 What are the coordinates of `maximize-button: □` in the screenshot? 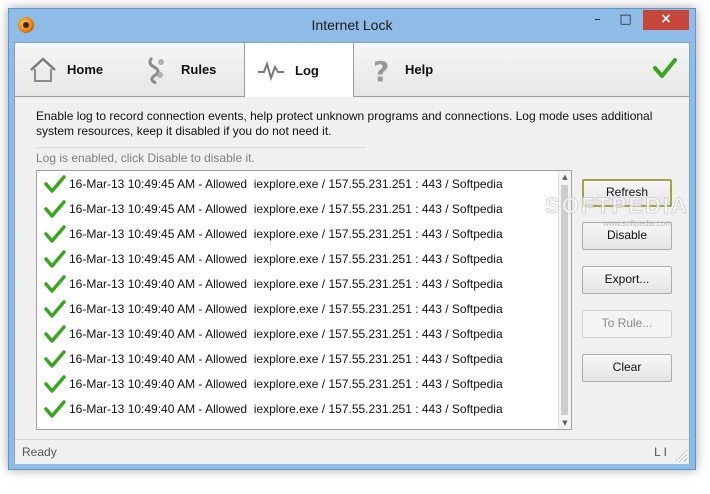 It's located at (625, 20).